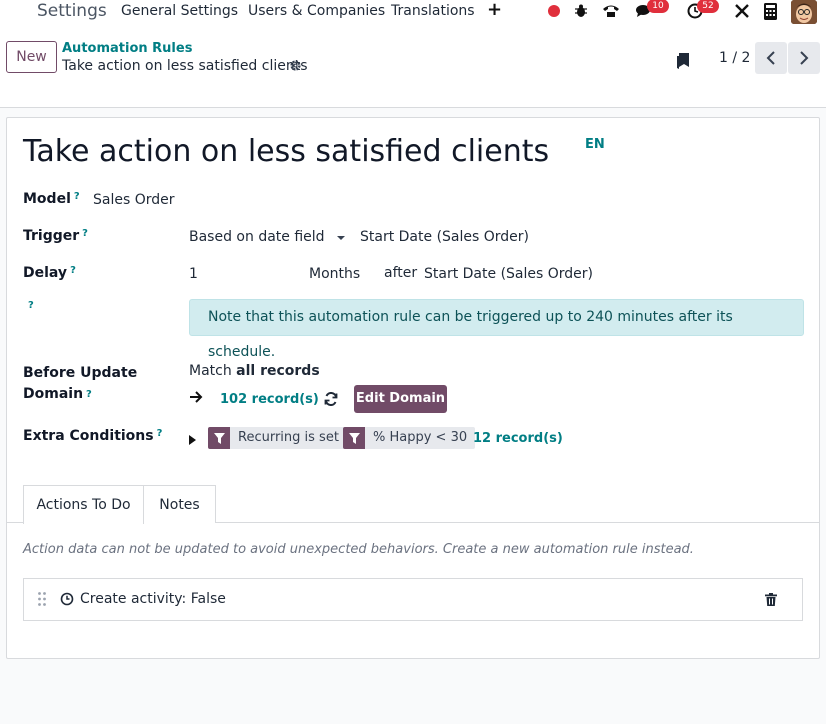 The image size is (826, 724). I want to click on pager-value: 1 / 2, so click(734, 58).